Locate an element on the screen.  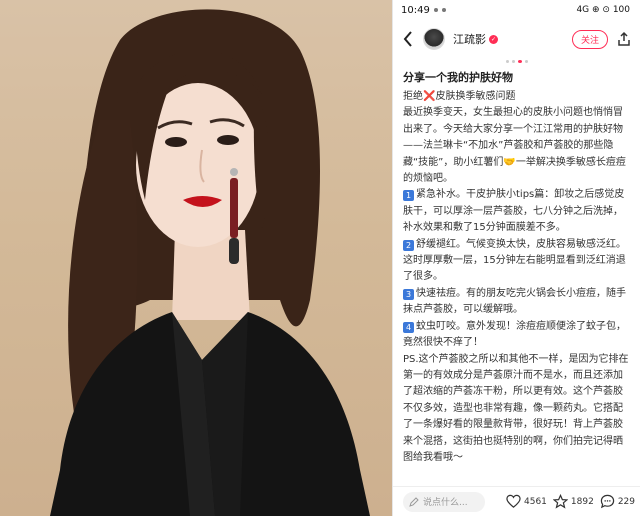
comment-icon is located at coordinates (607, 501).